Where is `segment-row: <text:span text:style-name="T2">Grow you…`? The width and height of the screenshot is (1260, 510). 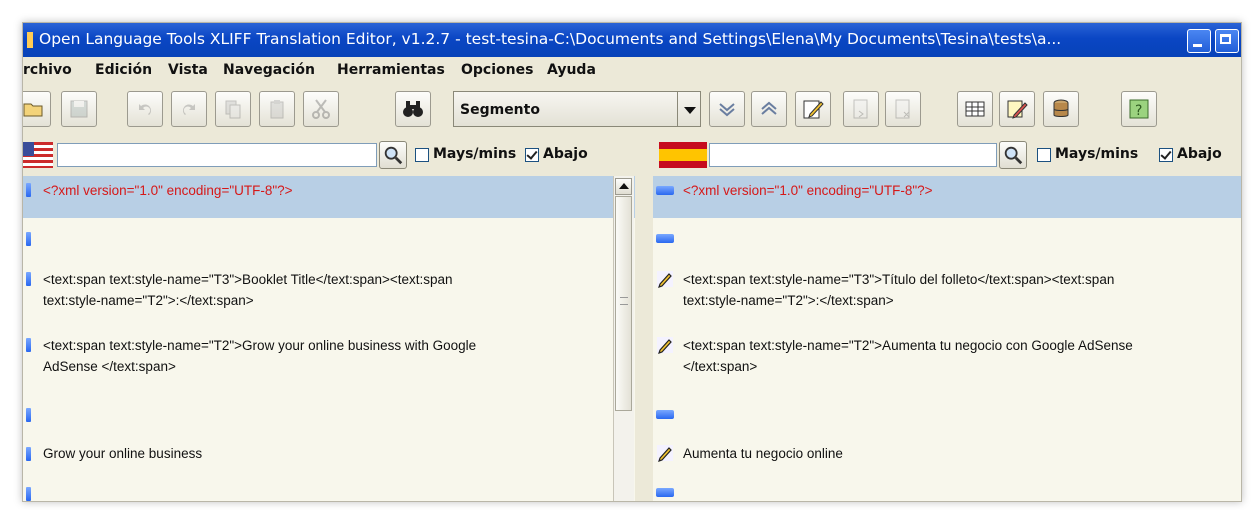 segment-row: <text:span text:style-name="T2">Grow you… is located at coordinates (329, 357).